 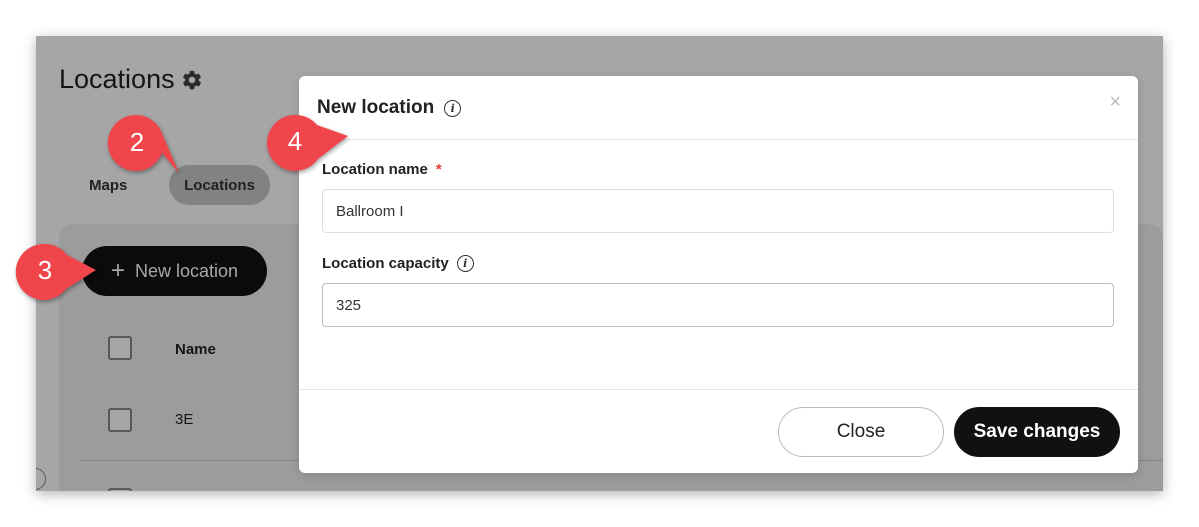 I want to click on modal-header: New location i ×, so click(x=718, y=108).